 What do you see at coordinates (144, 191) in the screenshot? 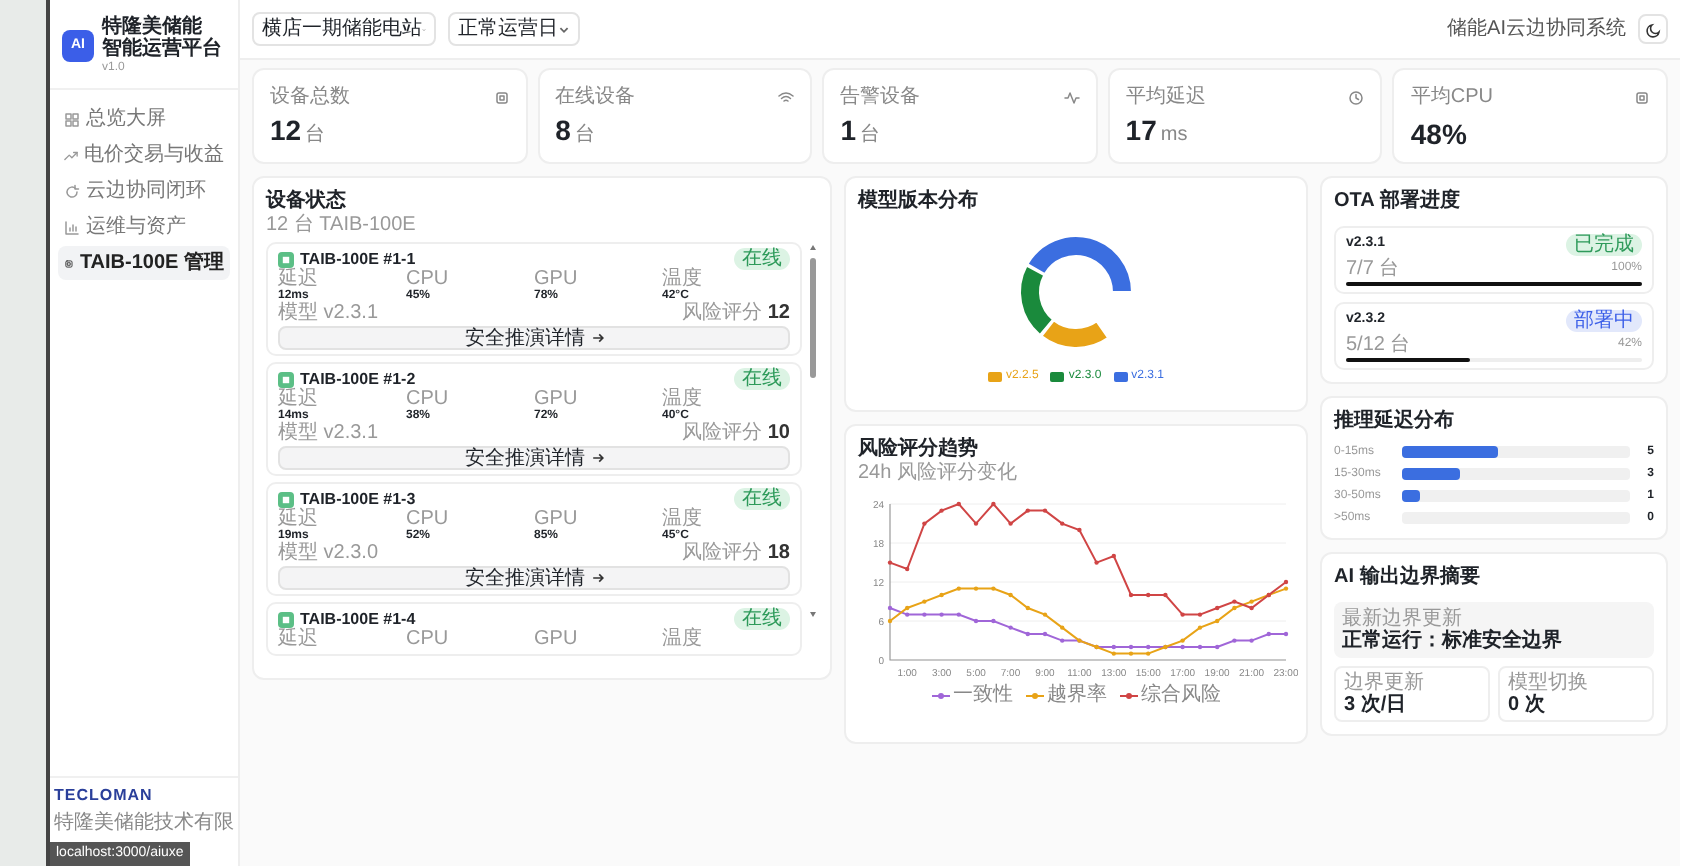
I see `sidebar-item: 云边协同闭环` at bounding box center [144, 191].